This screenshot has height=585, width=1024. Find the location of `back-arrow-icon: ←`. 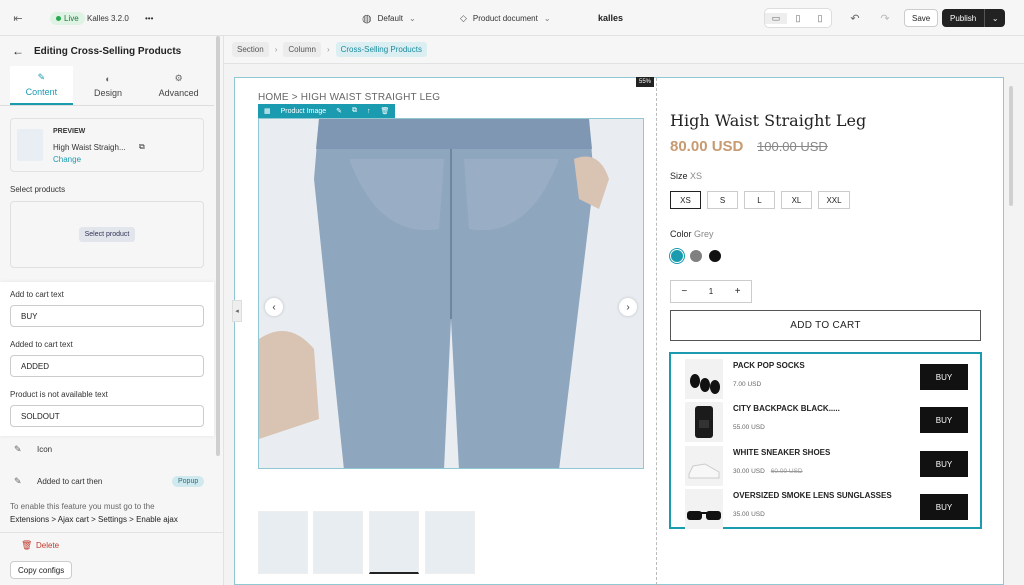

back-arrow-icon: ← is located at coordinates (18, 51).